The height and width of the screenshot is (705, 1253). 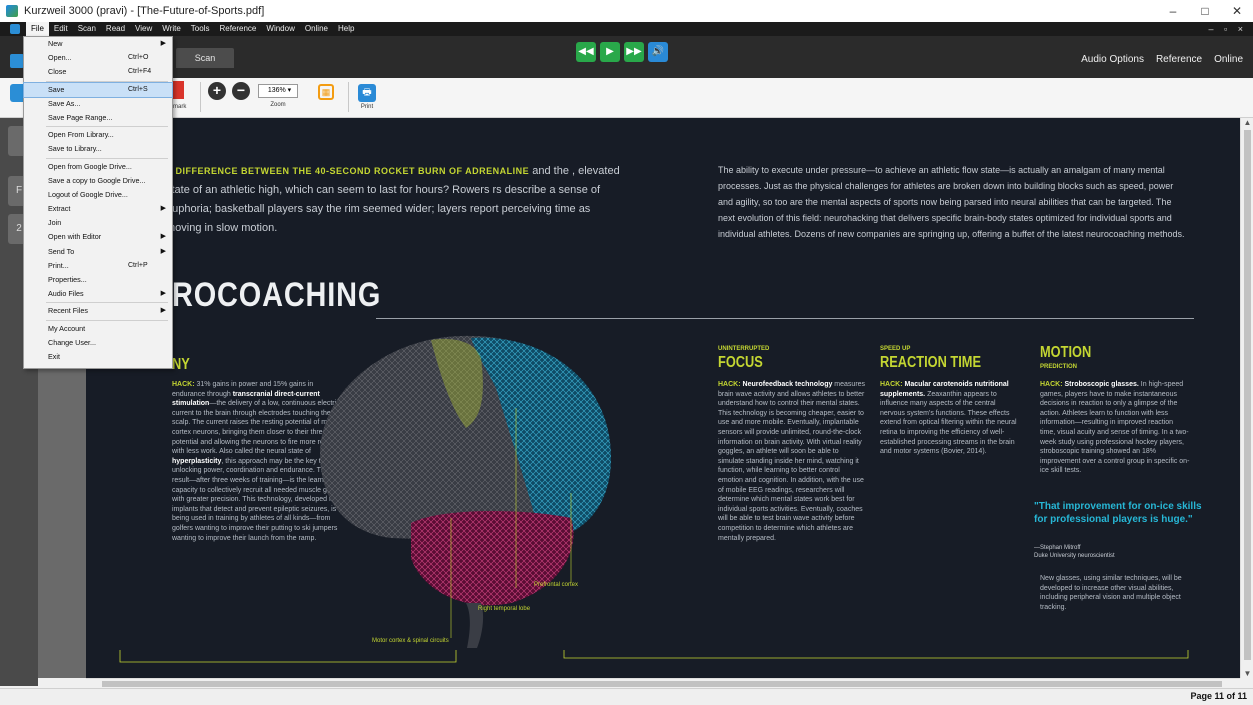 I want to click on file-menu-open: Open... Ctrl+O, so click(x=98, y=58).